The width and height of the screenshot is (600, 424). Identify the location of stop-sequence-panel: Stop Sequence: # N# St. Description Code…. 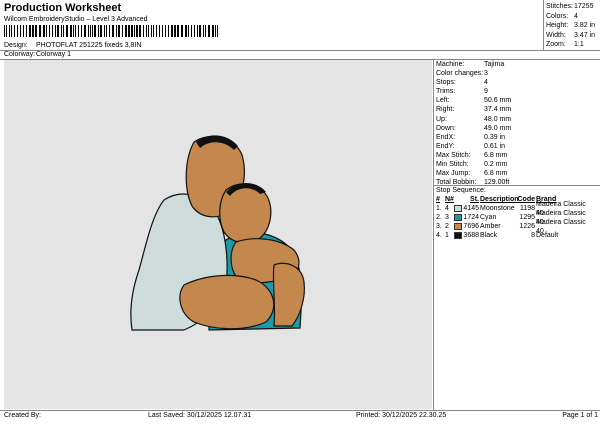
(517, 212).